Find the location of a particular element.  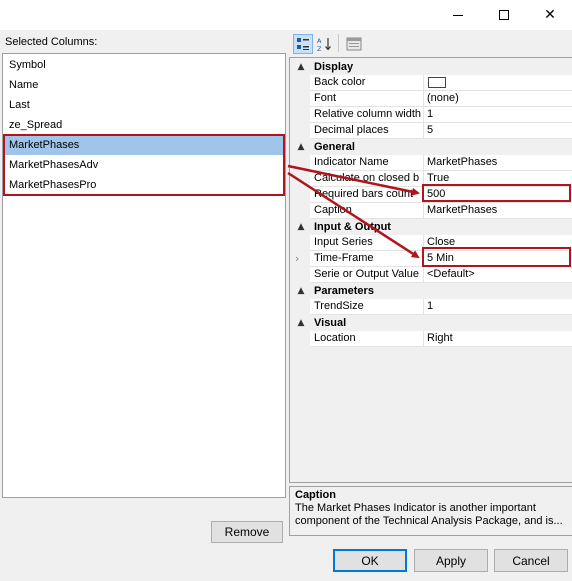

cancel-button: Cancel is located at coordinates (531, 560).